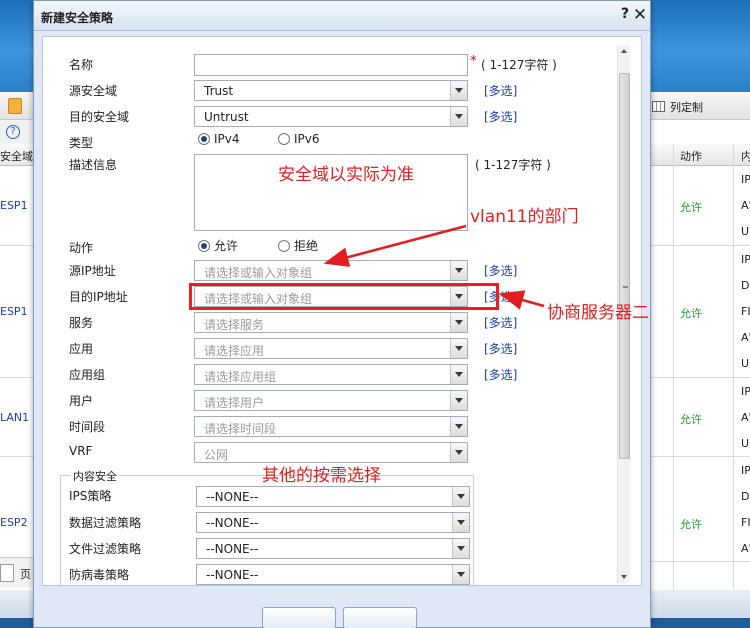 The image size is (750, 628). I want to click on dst-zone-select: Untrust, so click(331, 116).